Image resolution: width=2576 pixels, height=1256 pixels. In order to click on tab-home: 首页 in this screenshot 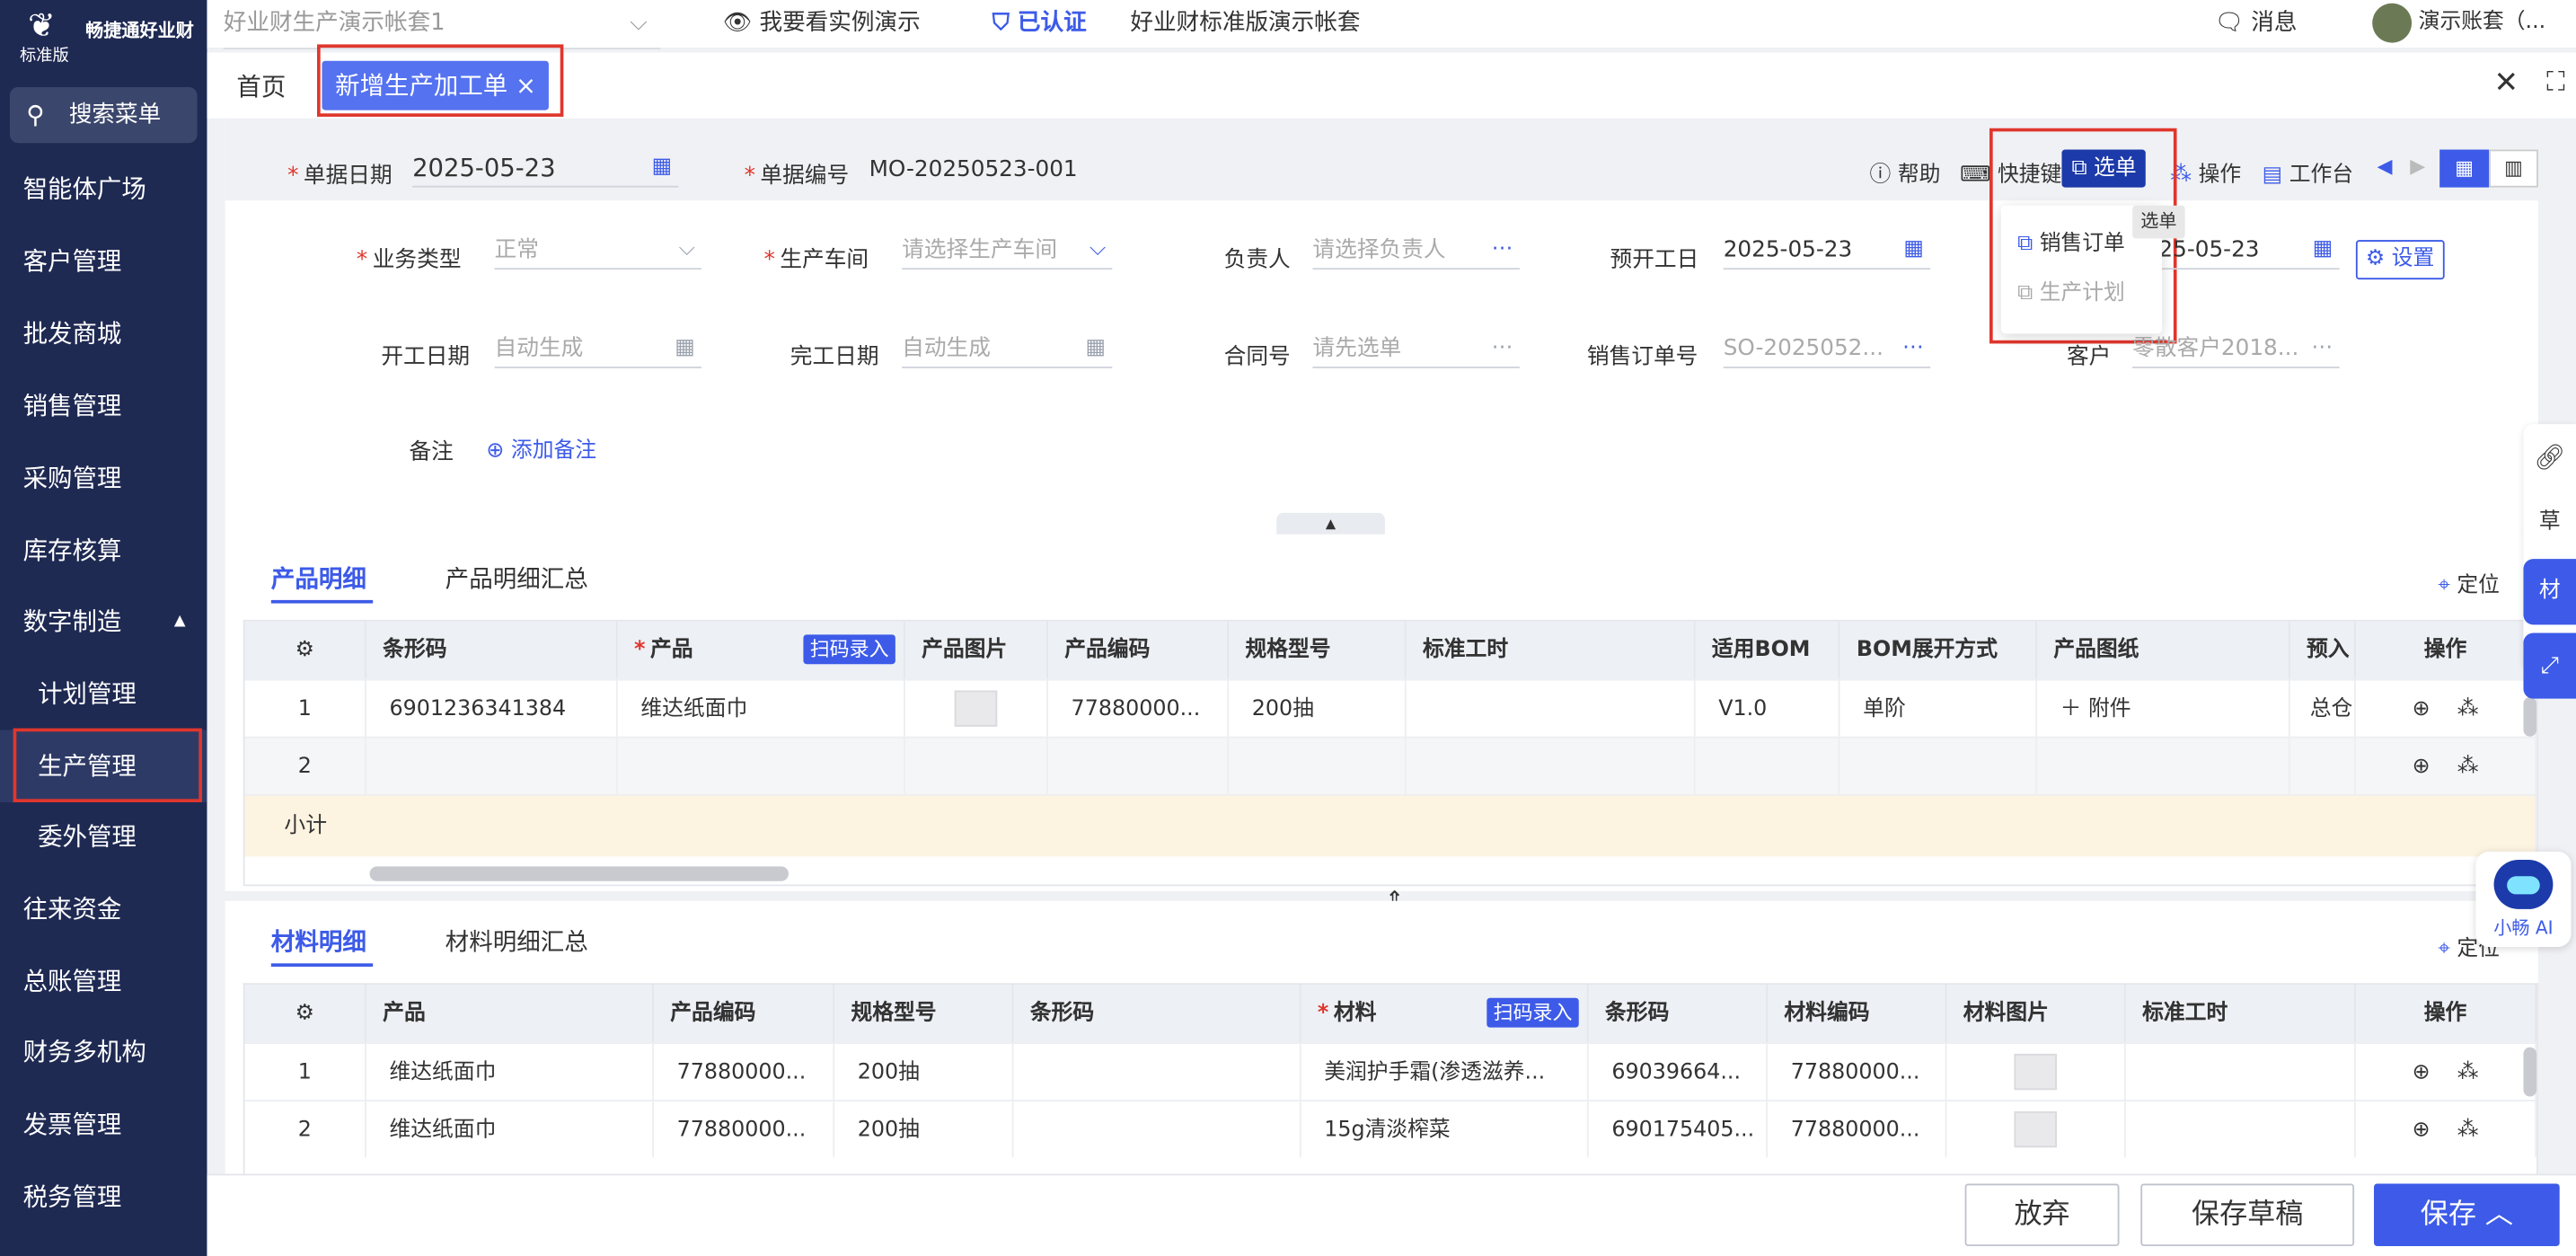, I will do `click(261, 86)`.